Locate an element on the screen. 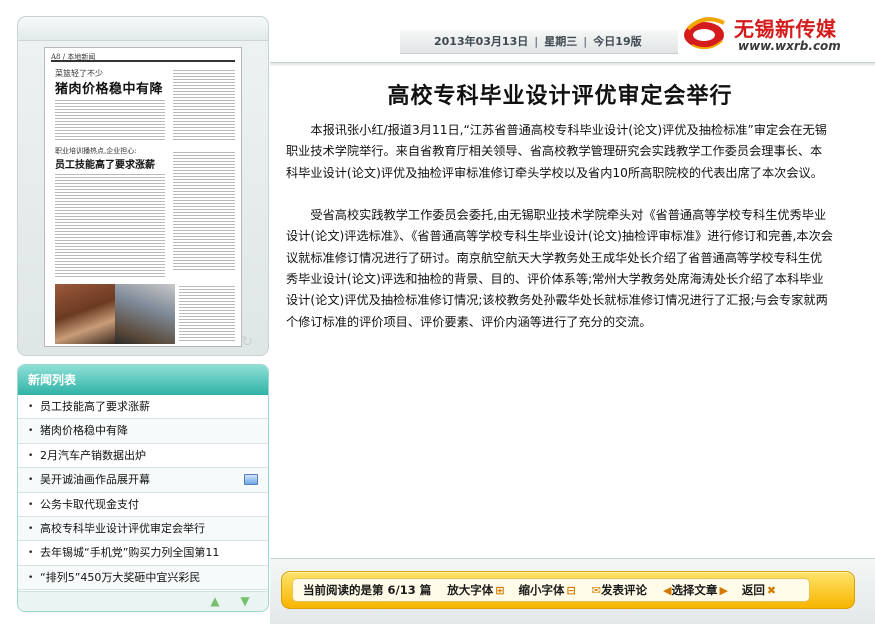 This screenshot has height=624, width=875. news-item-label: 公务卡取代现金支付 is located at coordinates (89, 504).